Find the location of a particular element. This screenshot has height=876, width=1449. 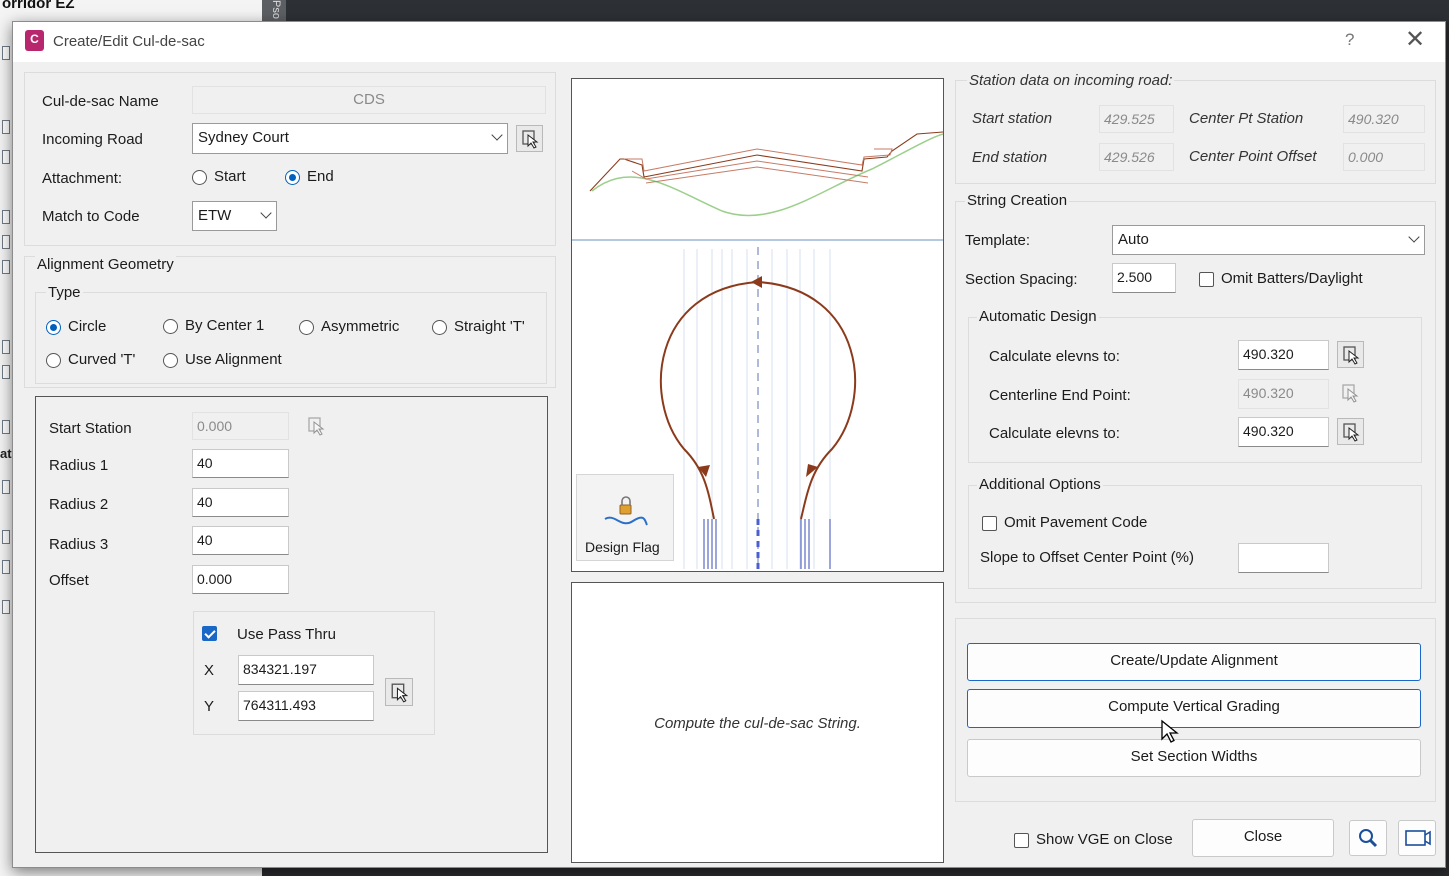

match-to-code-value: ETW is located at coordinates (215, 215).